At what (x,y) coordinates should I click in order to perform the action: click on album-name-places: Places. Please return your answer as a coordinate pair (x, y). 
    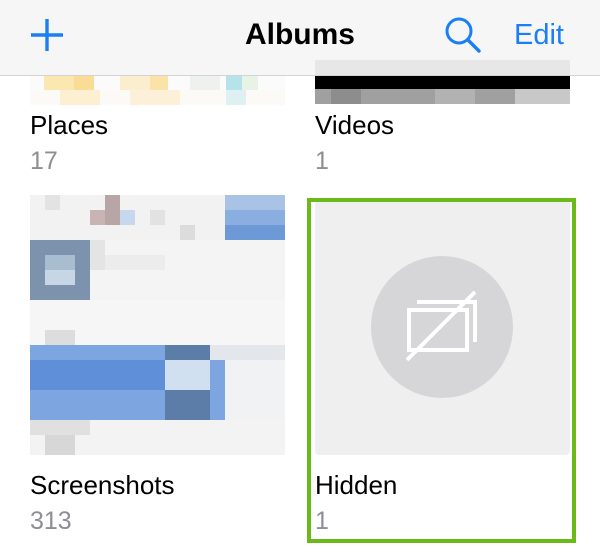
    Looking at the image, I should click on (69, 125).